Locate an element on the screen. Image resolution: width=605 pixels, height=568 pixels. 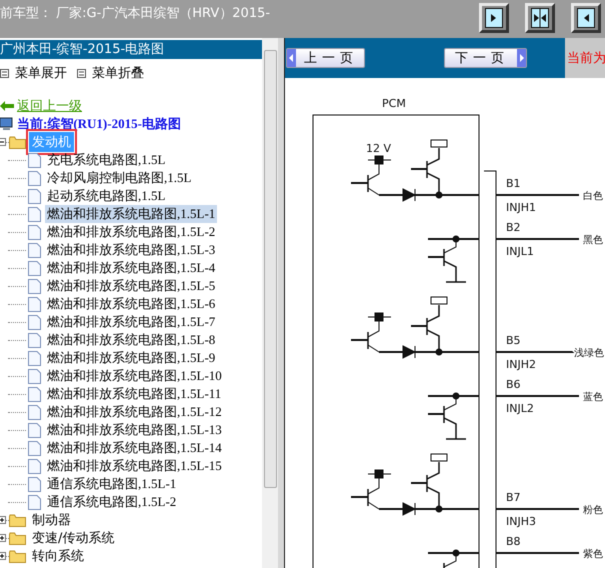
next-page-button: 下一页 is located at coordinates (485, 58).